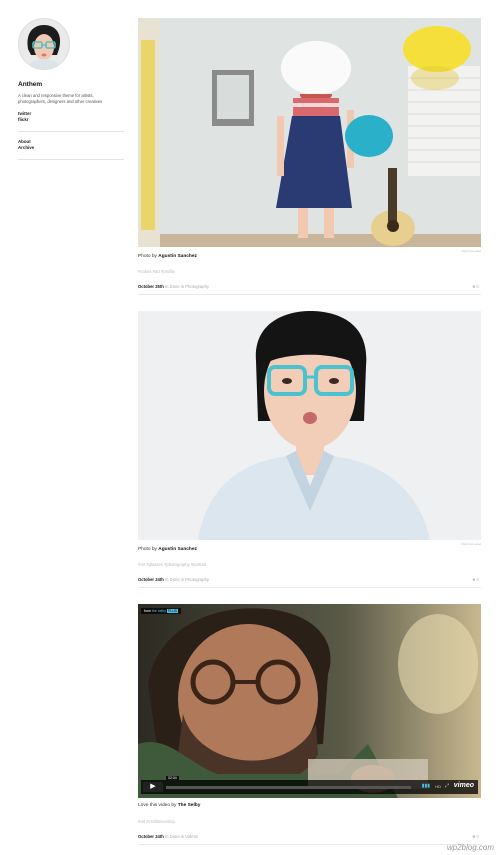 The width and height of the screenshot is (500, 855). I want to click on post-2-caption: Photo by Agustin Sanchez, so click(167, 549).